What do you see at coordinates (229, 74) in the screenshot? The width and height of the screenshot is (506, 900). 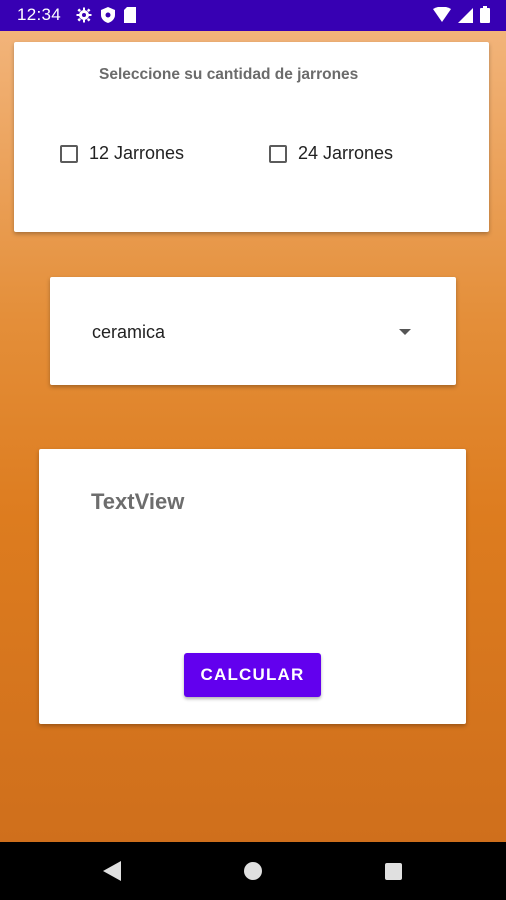 I see `quantity-prompt: Seleccione su cantidad de jarrones` at bounding box center [229, 74].